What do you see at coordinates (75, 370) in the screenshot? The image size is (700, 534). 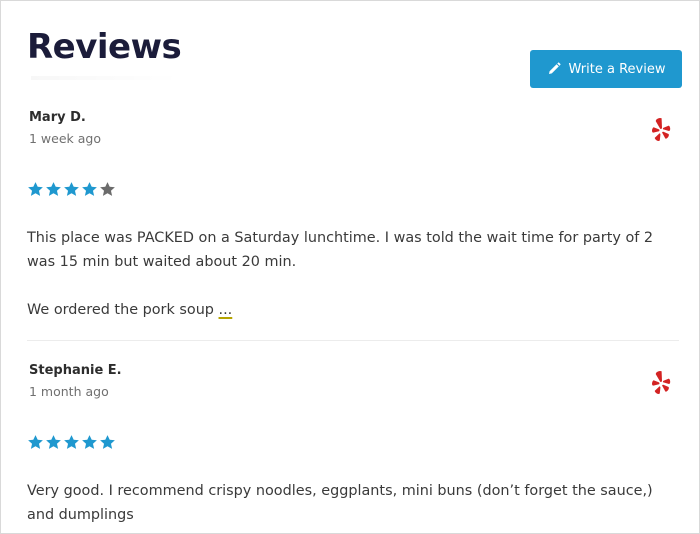 I see `review-author: Stephanie E.` at bounding box center [75, 370].